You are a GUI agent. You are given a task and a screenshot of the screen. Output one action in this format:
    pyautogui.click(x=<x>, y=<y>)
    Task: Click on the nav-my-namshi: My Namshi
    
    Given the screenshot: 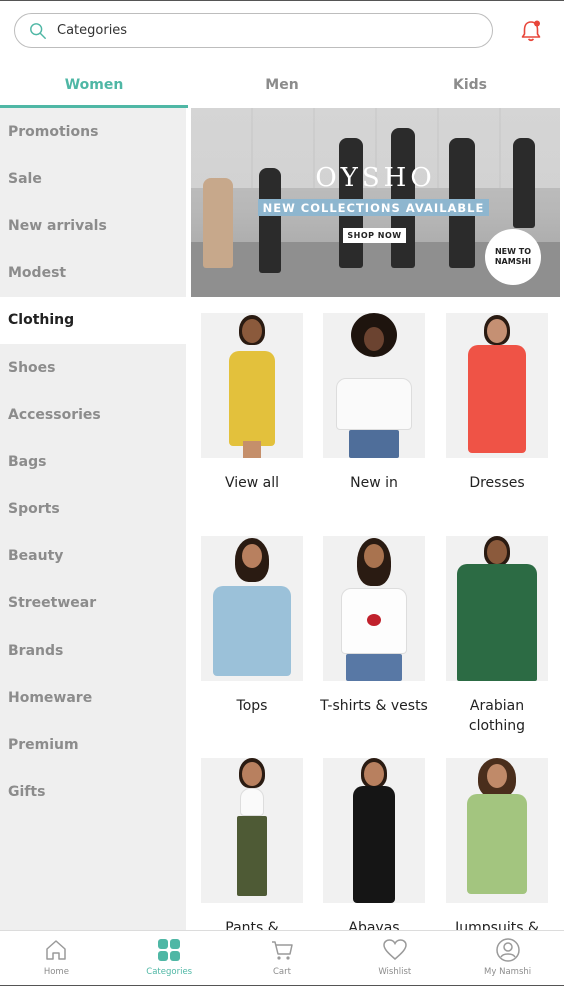 What is the action you would take?
    pyautogui.click(x=507, y=958)
    